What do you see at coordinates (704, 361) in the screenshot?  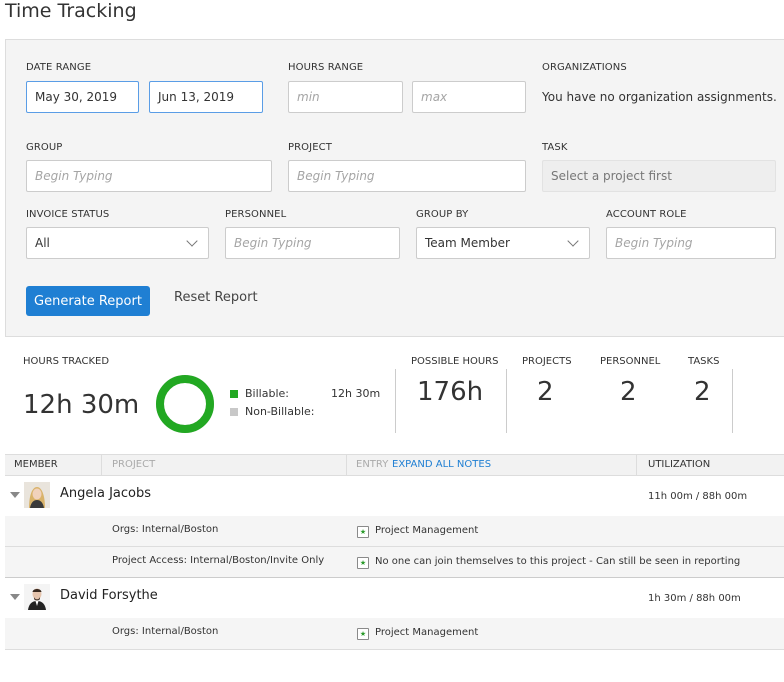 I see `tasks-label: TASKS` at bounding box center [704, 361].